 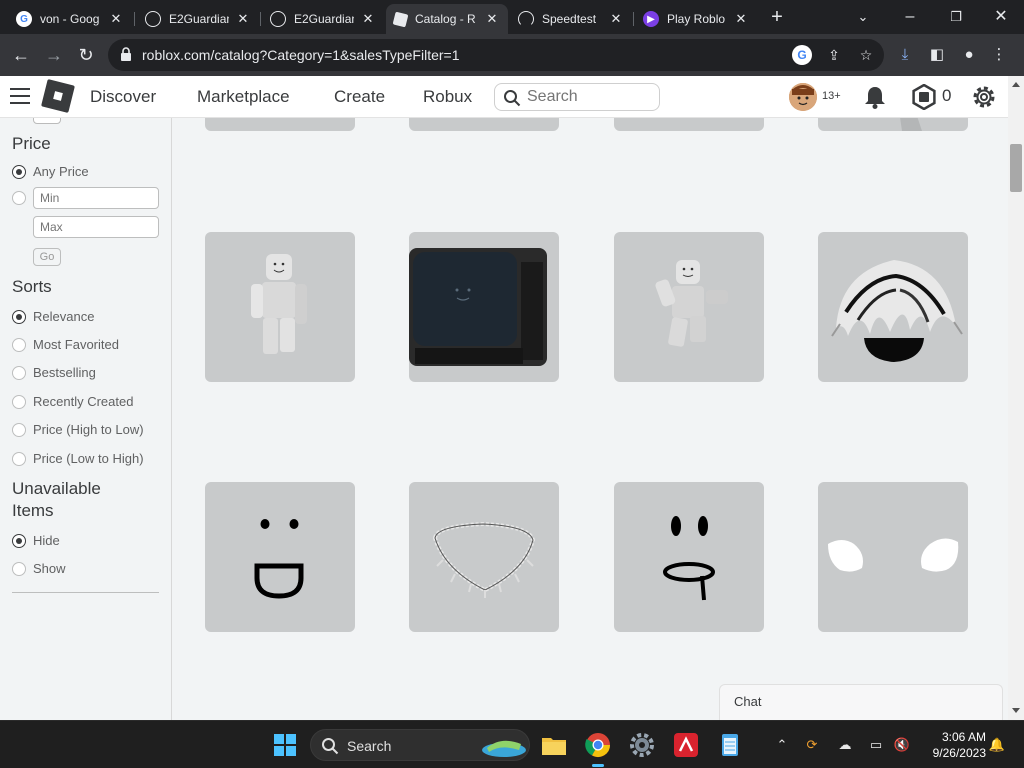 What do you see at coordinates (484, 557) in the screenshot?
I see `catalog-item-spiked-necklace` at bounding box center [484, 557].